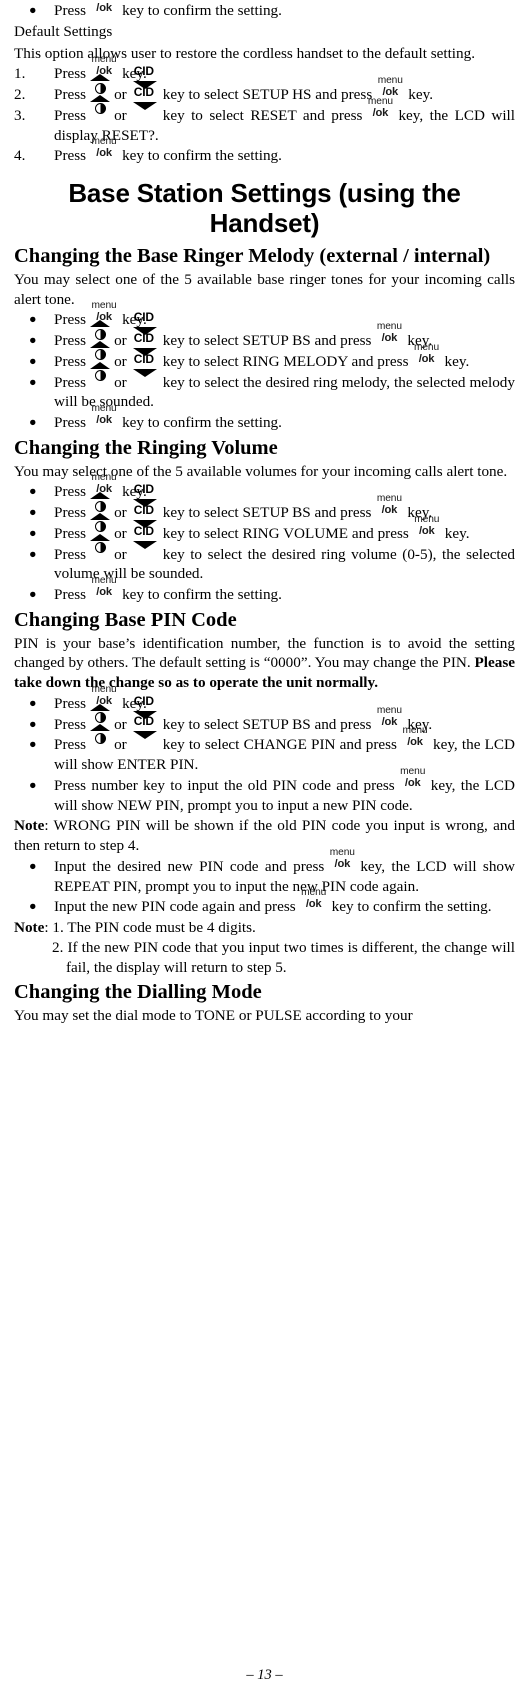  Describe the element at coordinates (262, 115) in the screenshot. I see `list-item-mid: key to select RESET and press` at that location.